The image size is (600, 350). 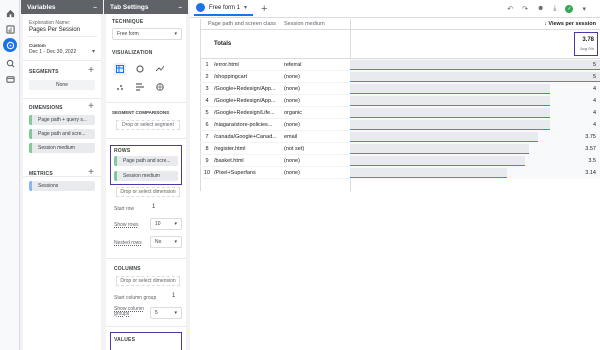 What do you see at coordinates (148, 281) in the screenshot?
I see `column-dimension-drop-zone: Drop or select dimension` at bounding box center [148, 281].